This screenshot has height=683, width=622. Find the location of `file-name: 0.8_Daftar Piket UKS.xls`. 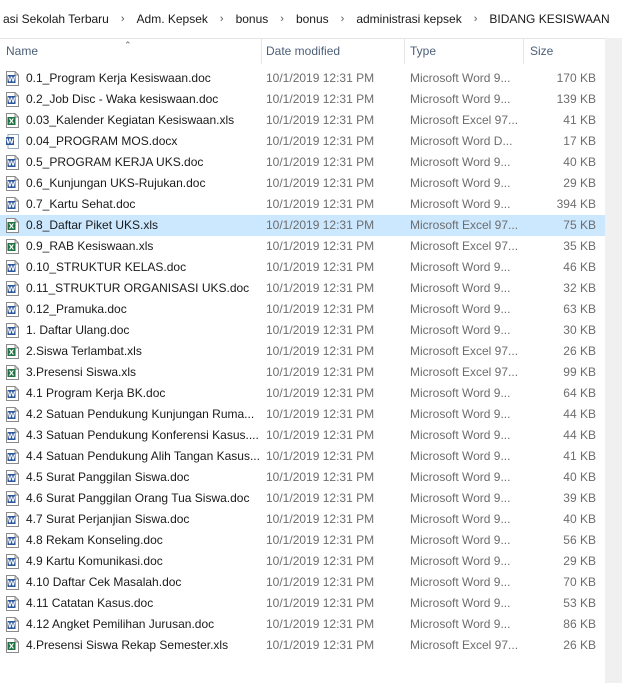

file-name: 0.8_Daftar Piket UKS.xls is located at coordinates (92, 225).